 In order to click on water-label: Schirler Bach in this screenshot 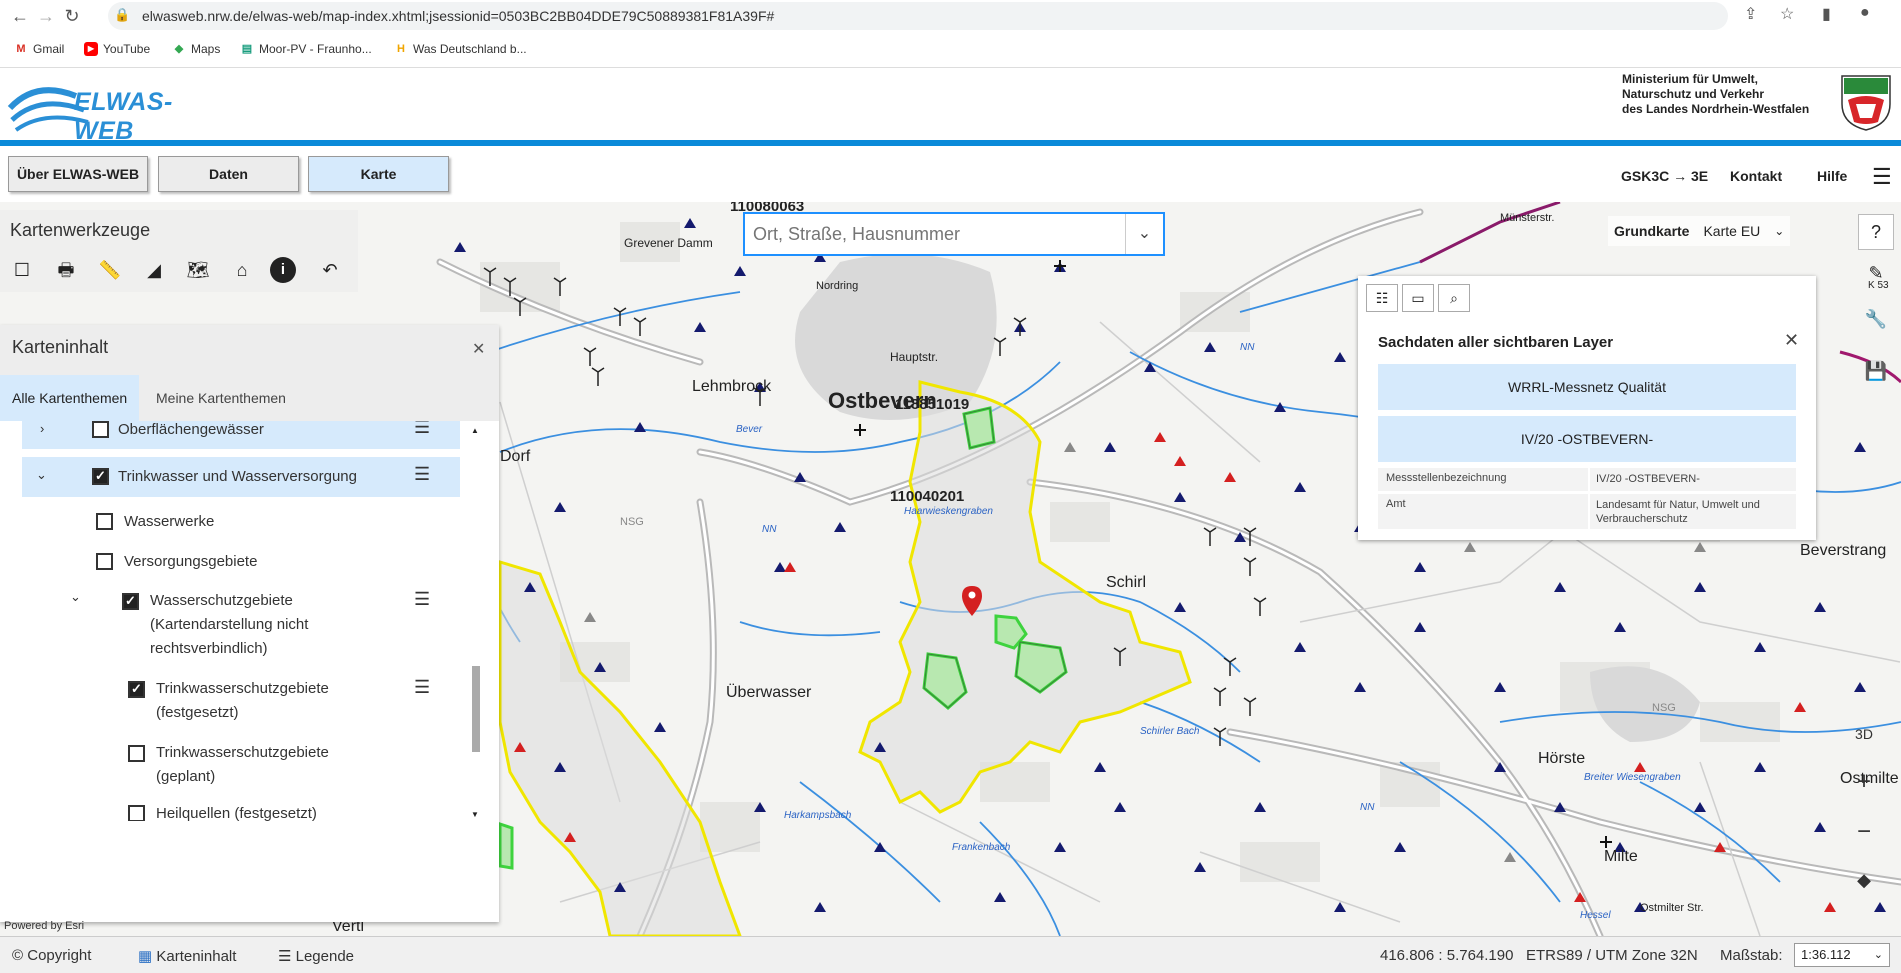, I will do `click(1170, 731)`.